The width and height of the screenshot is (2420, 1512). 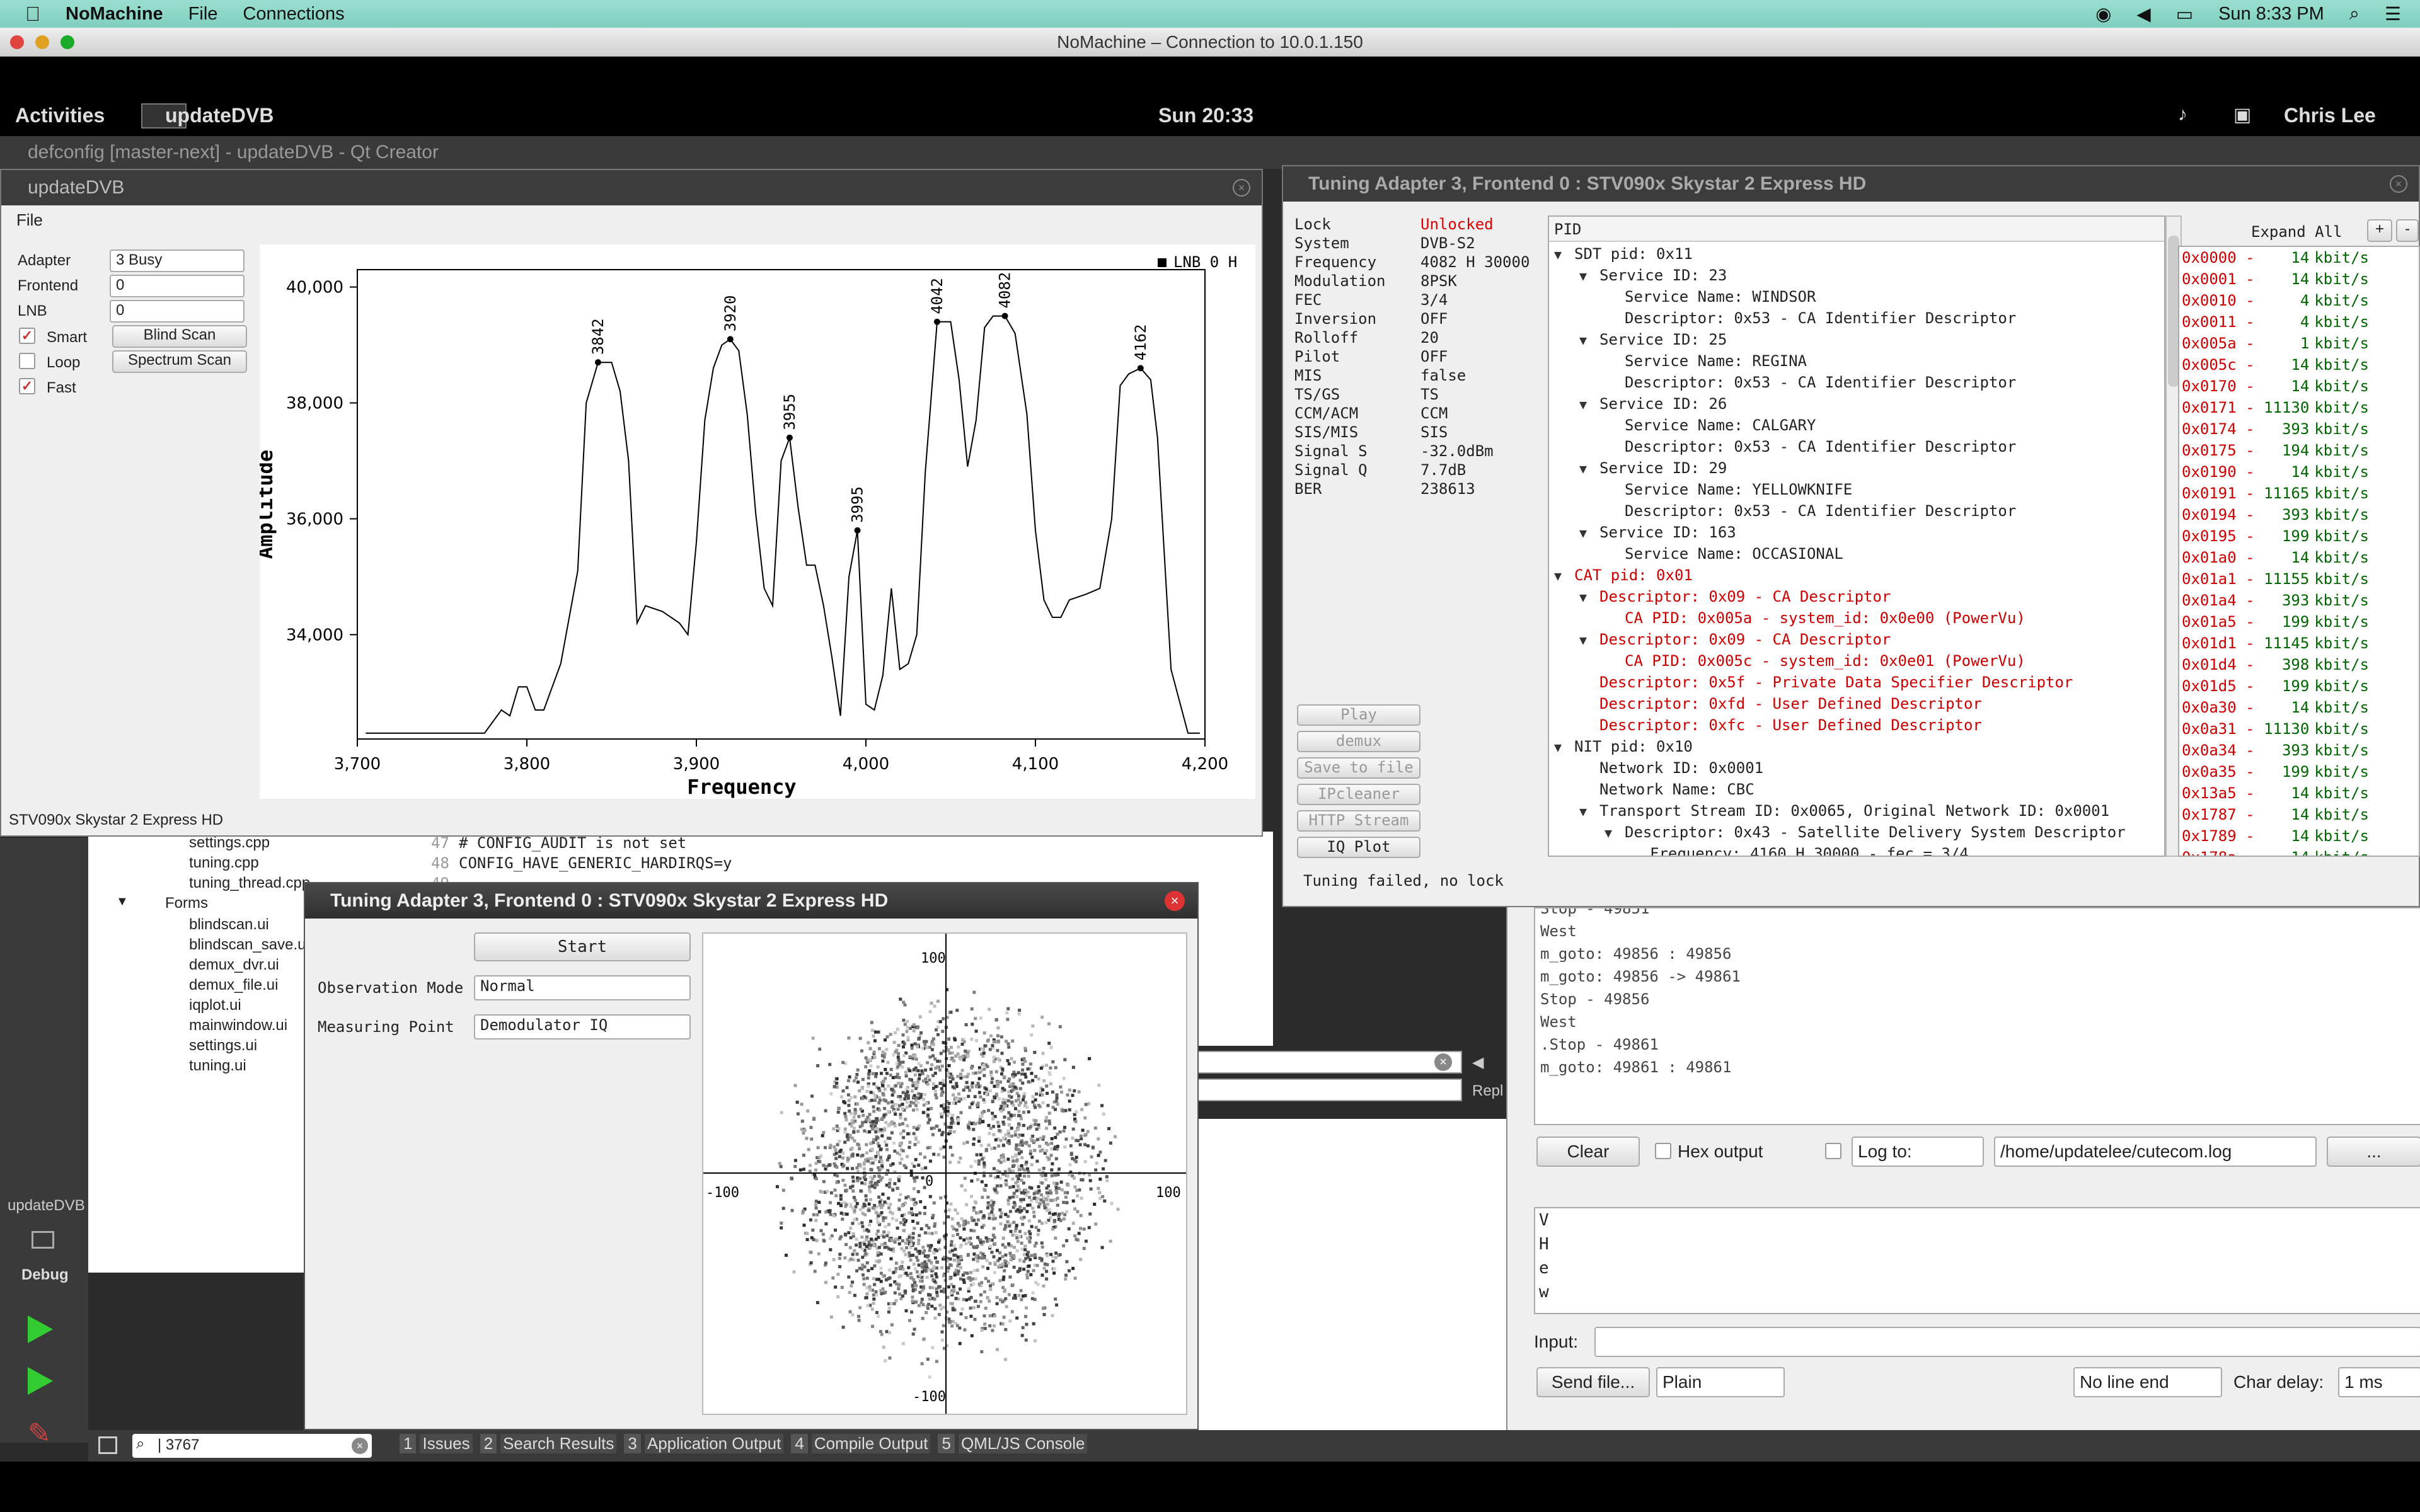 I want to click on start-button: Start, so click(x=582, y=946).